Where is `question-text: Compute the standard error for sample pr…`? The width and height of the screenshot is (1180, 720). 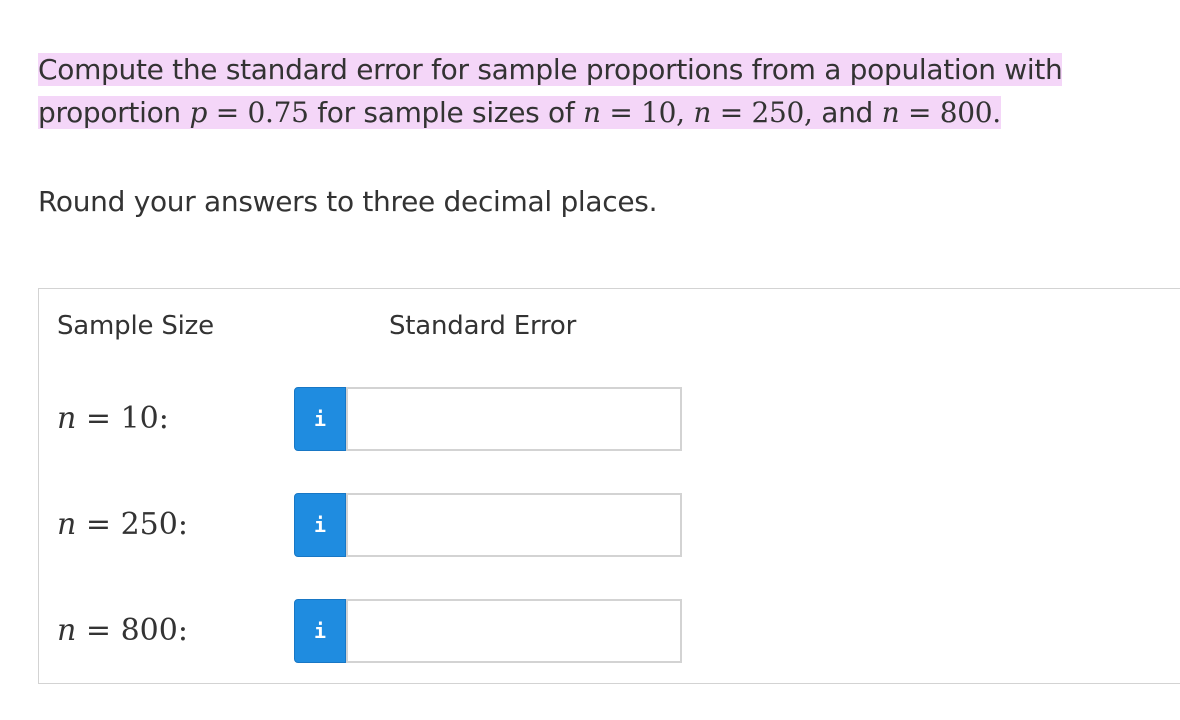
question-text: Compute the standard error for sample pr… is located at coordinates (568, 91).